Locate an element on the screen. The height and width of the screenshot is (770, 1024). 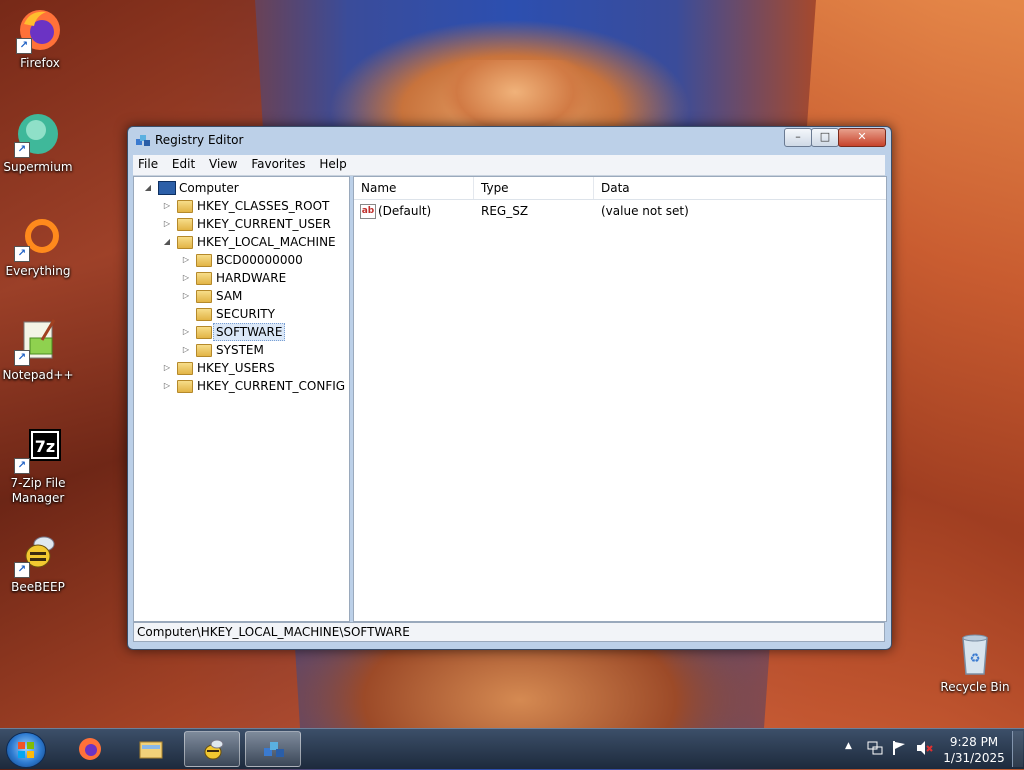
desktop-icon-beebeep: ↗ BeeBEEP is located at coordinates (39, 562).